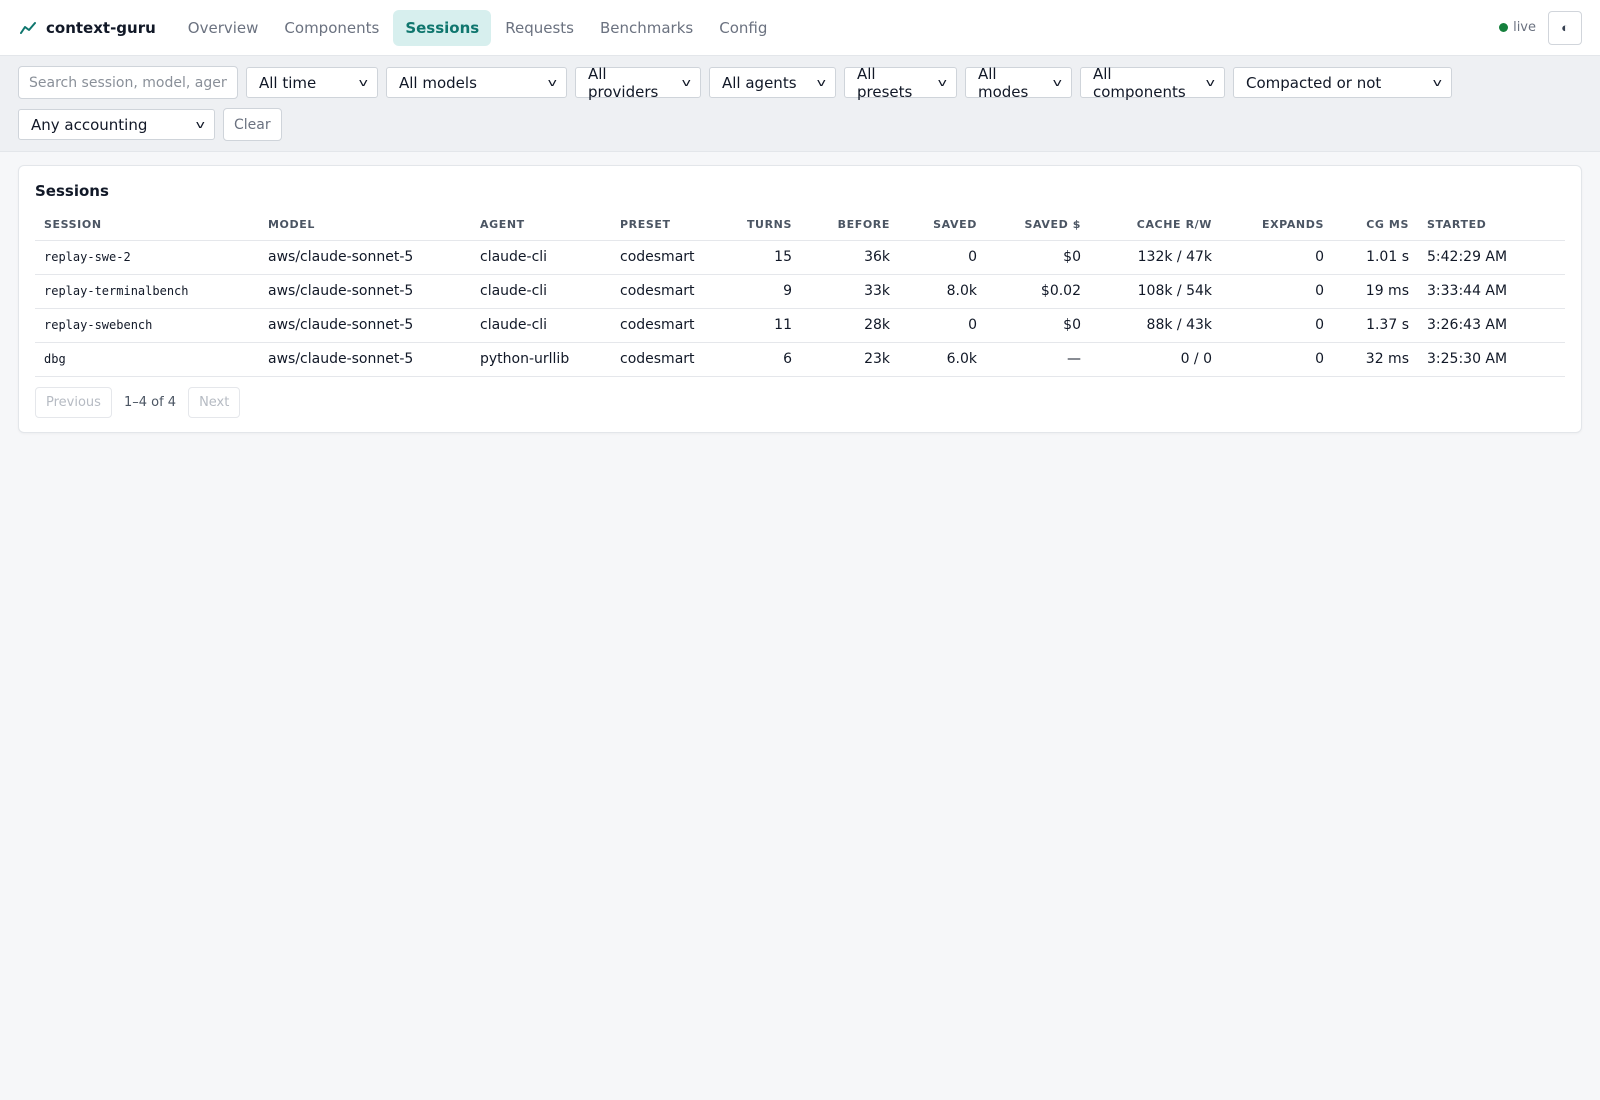 The image size is (1600, 1100). What do you see at coordinates (73, 402) in the screenshot?
I see `previous-page-button: Previous` at bounding box center [73, 402].